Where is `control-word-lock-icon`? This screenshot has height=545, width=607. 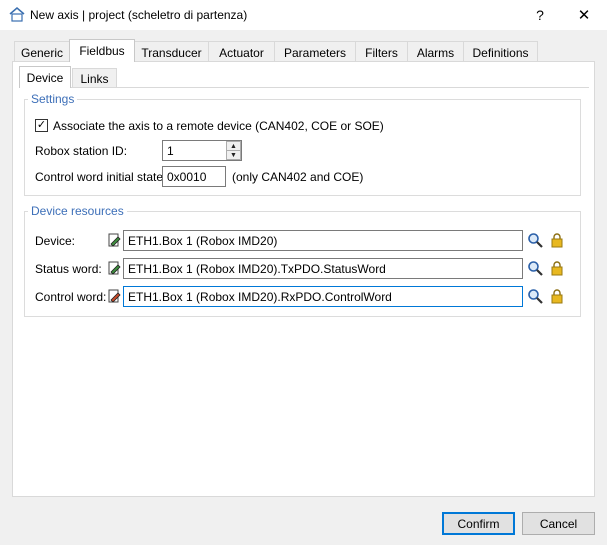
control-word-lock-icon is located at coordinates (557, 296).